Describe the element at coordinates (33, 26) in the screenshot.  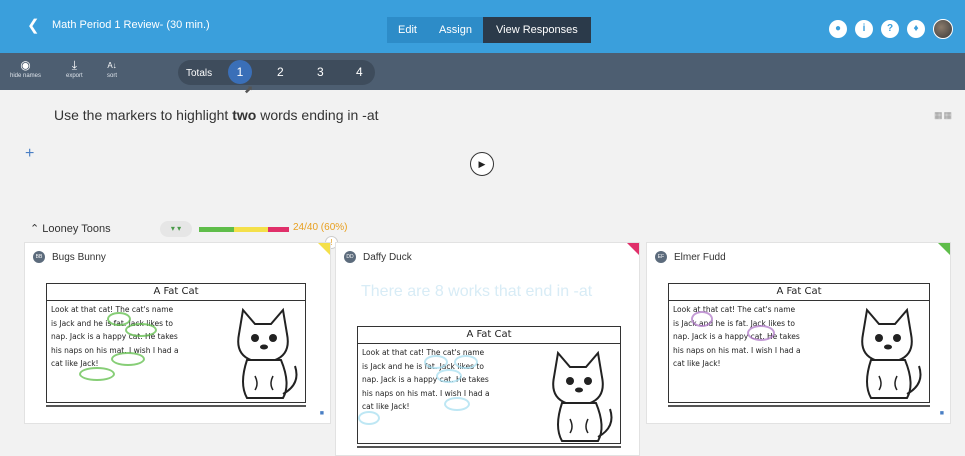
I see `chevron-left-icon: ❮` at that location.